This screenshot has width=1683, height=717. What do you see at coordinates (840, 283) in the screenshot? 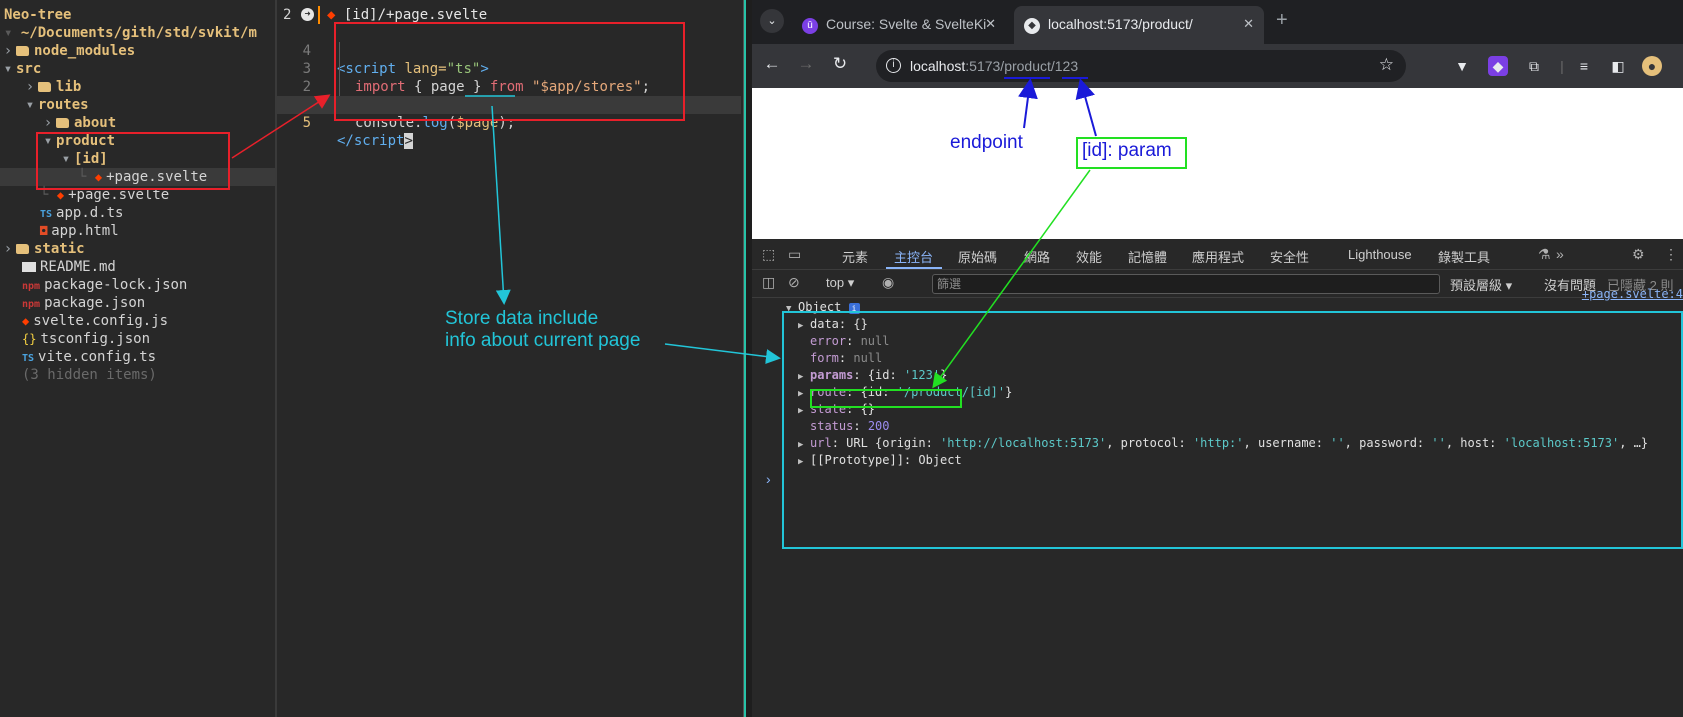
I see `context-select: top ▾` at bounding box center [840, 283].